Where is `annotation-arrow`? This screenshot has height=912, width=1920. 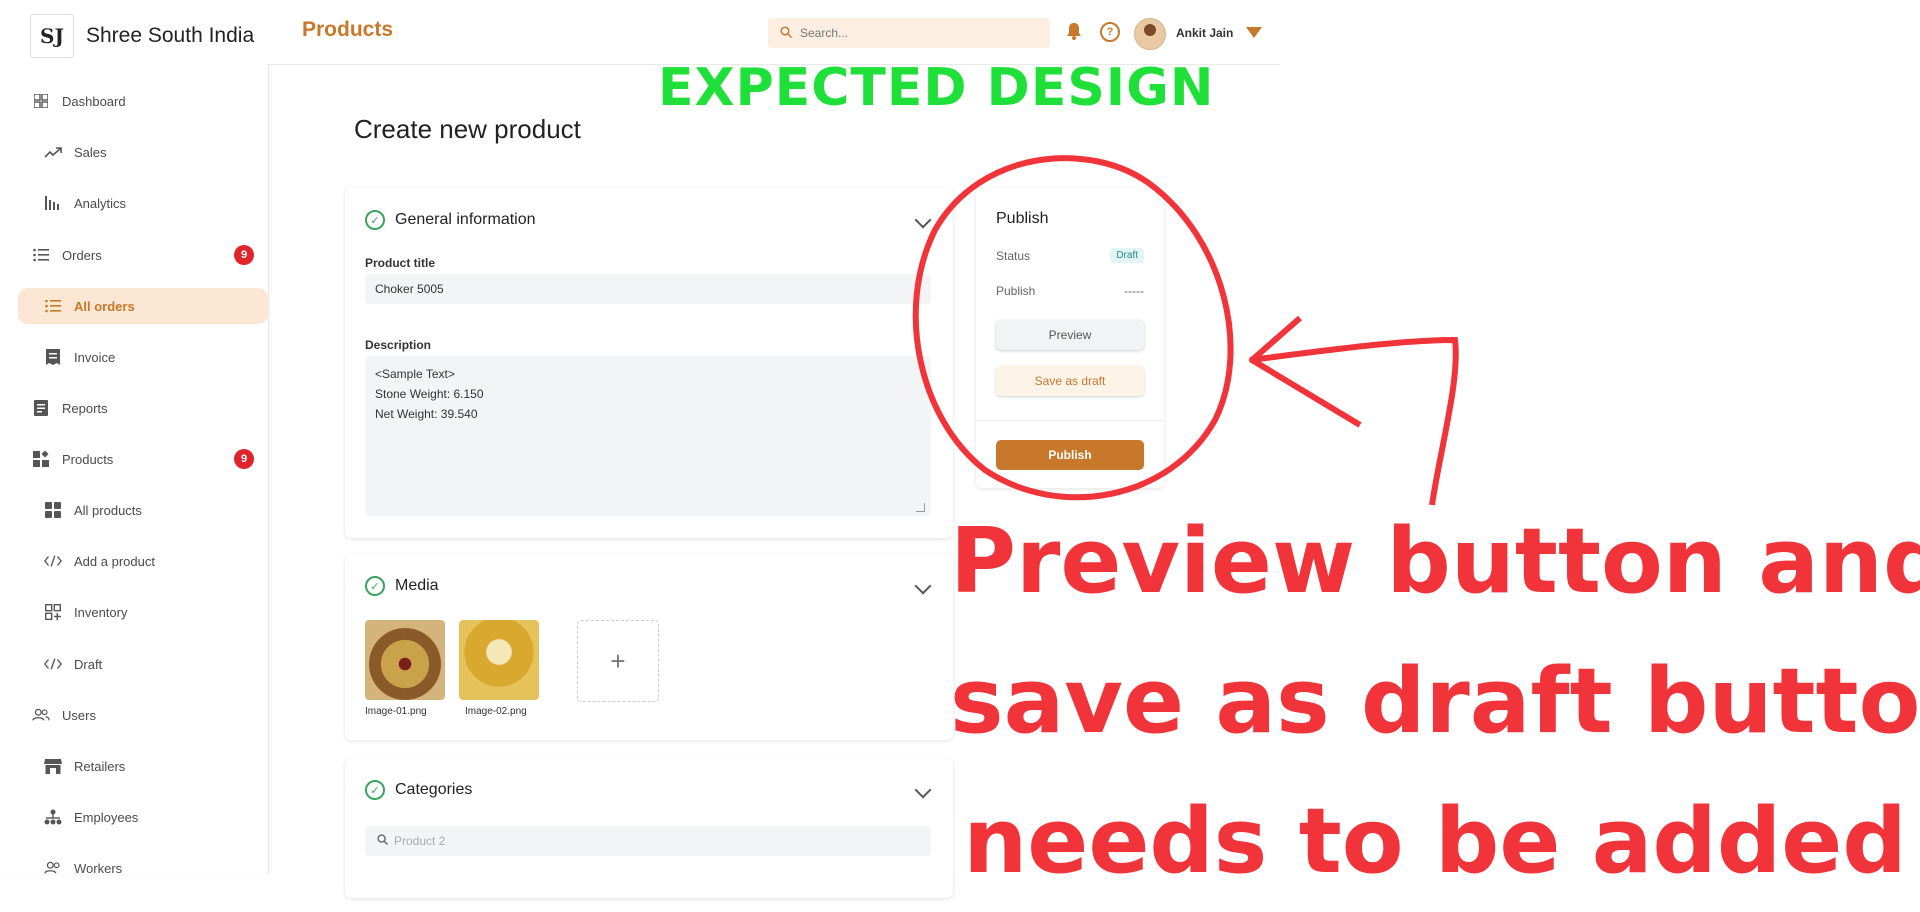 annotation-arrow is located at coordinates (1354, 421).